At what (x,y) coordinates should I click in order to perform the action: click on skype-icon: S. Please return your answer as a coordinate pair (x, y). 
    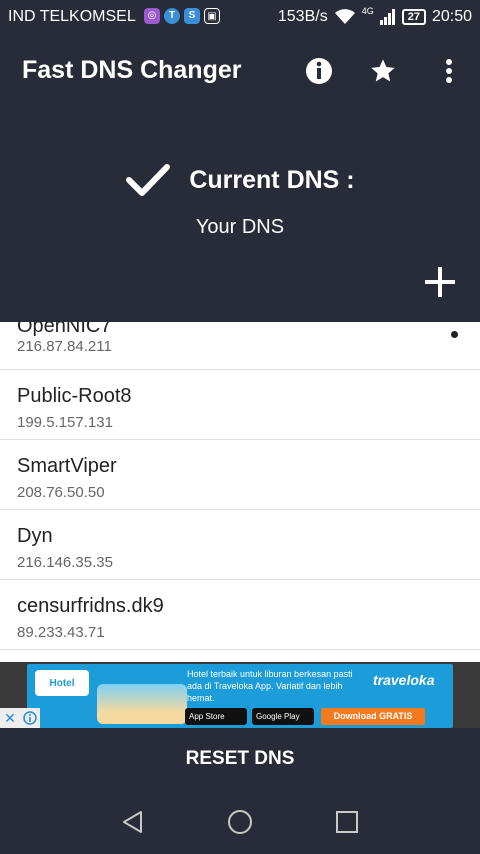
    Looking at the image, I should click on (192, 16).